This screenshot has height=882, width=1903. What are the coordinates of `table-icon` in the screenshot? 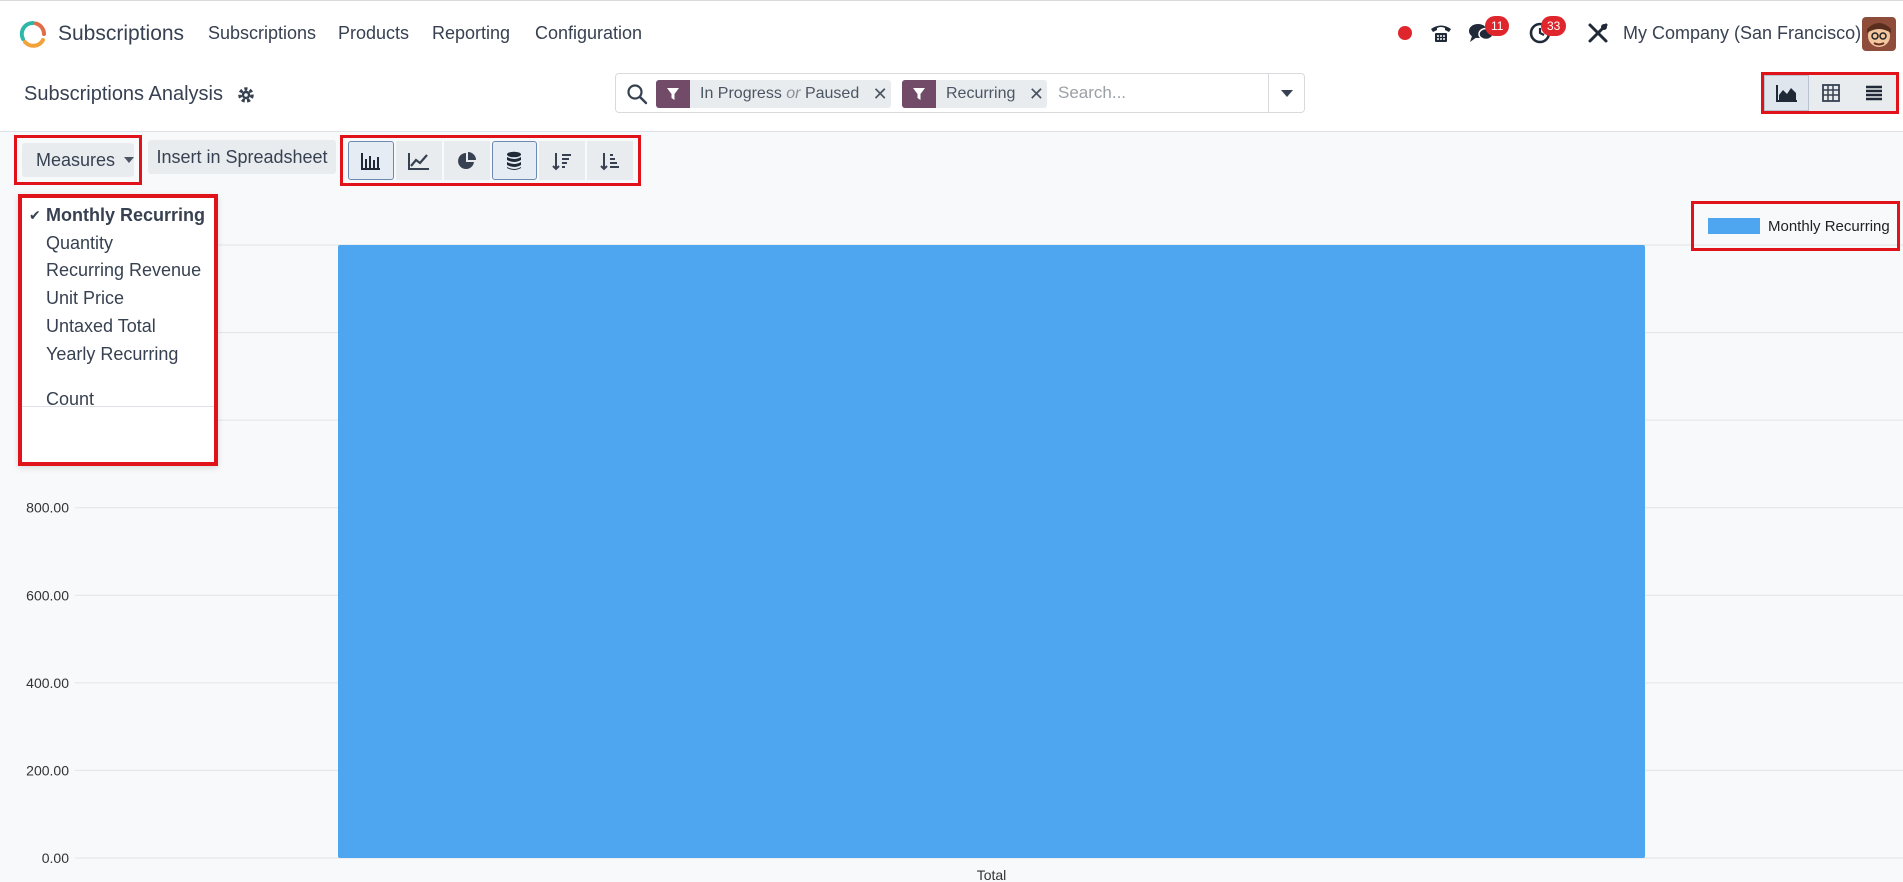 It's located at (1831, 93).